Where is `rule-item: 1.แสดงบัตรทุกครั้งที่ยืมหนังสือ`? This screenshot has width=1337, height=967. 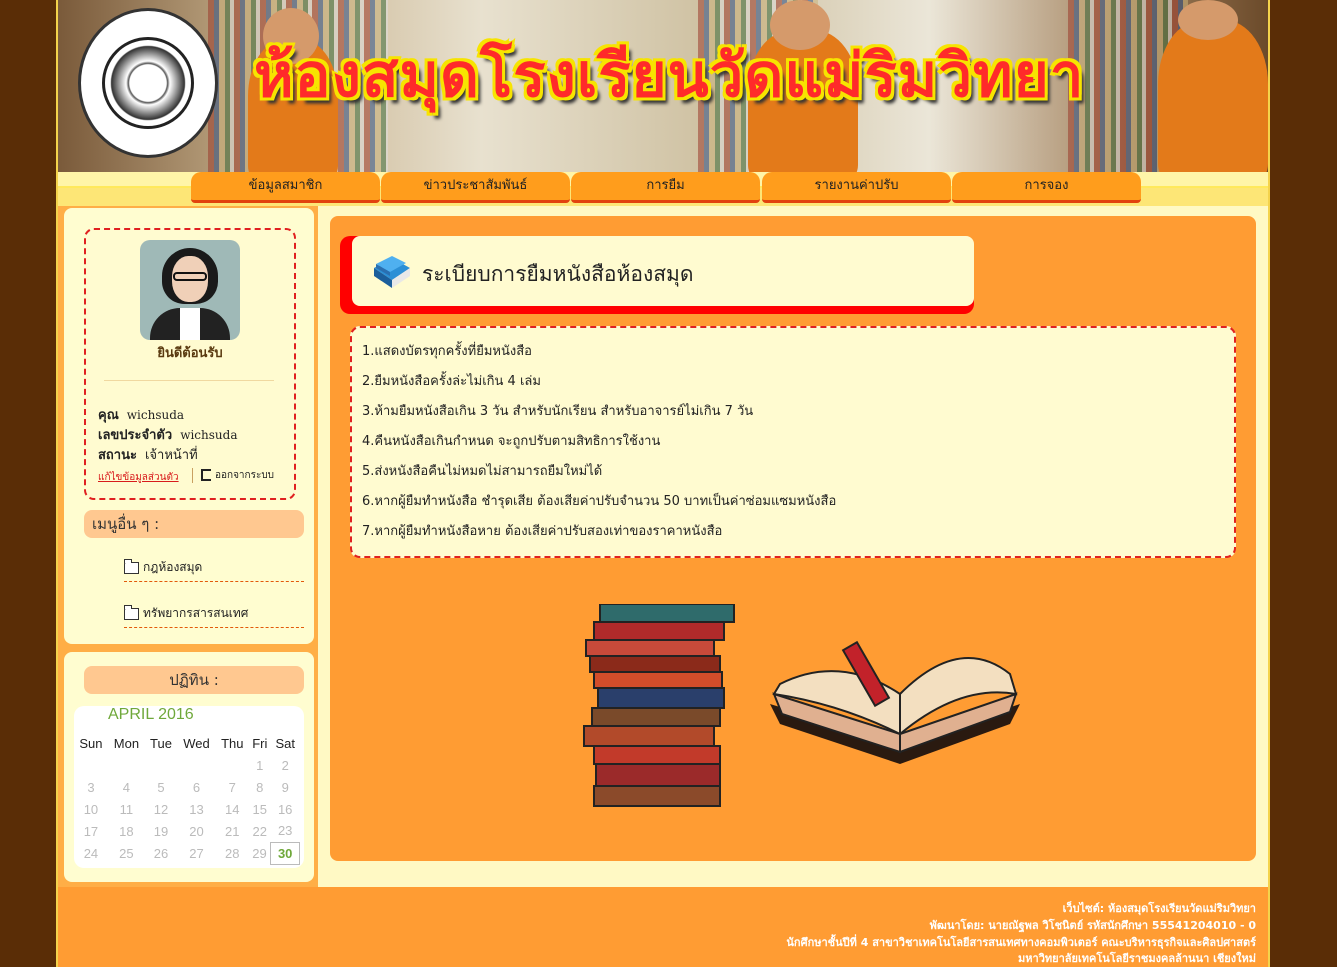
rule-item: 1.แสดงบัตรทุกครั้งที่ยืมหนังสือ is located at coordinates (447, 351).